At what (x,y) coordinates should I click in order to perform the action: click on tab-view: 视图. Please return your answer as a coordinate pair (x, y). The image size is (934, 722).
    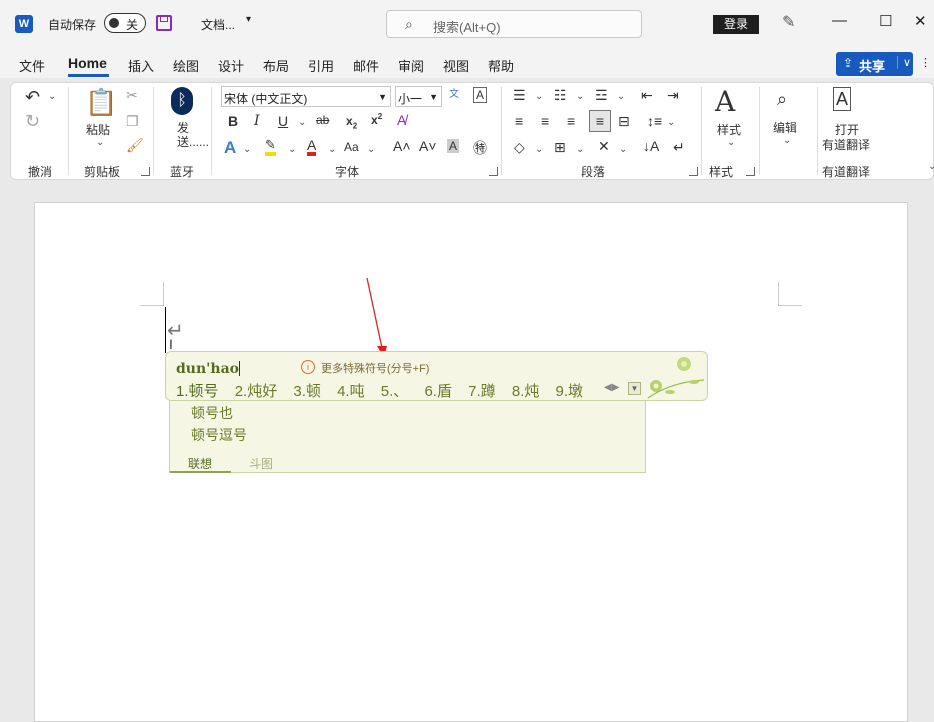
    Looking at the image, I should click on (456, 65).